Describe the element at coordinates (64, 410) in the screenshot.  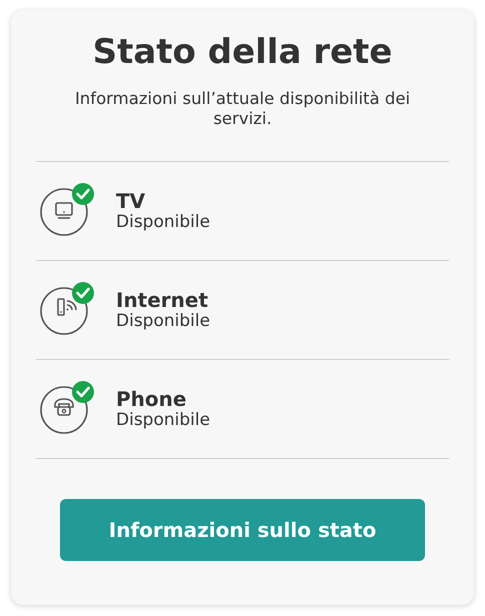
I see `telephone-icon` at that location.